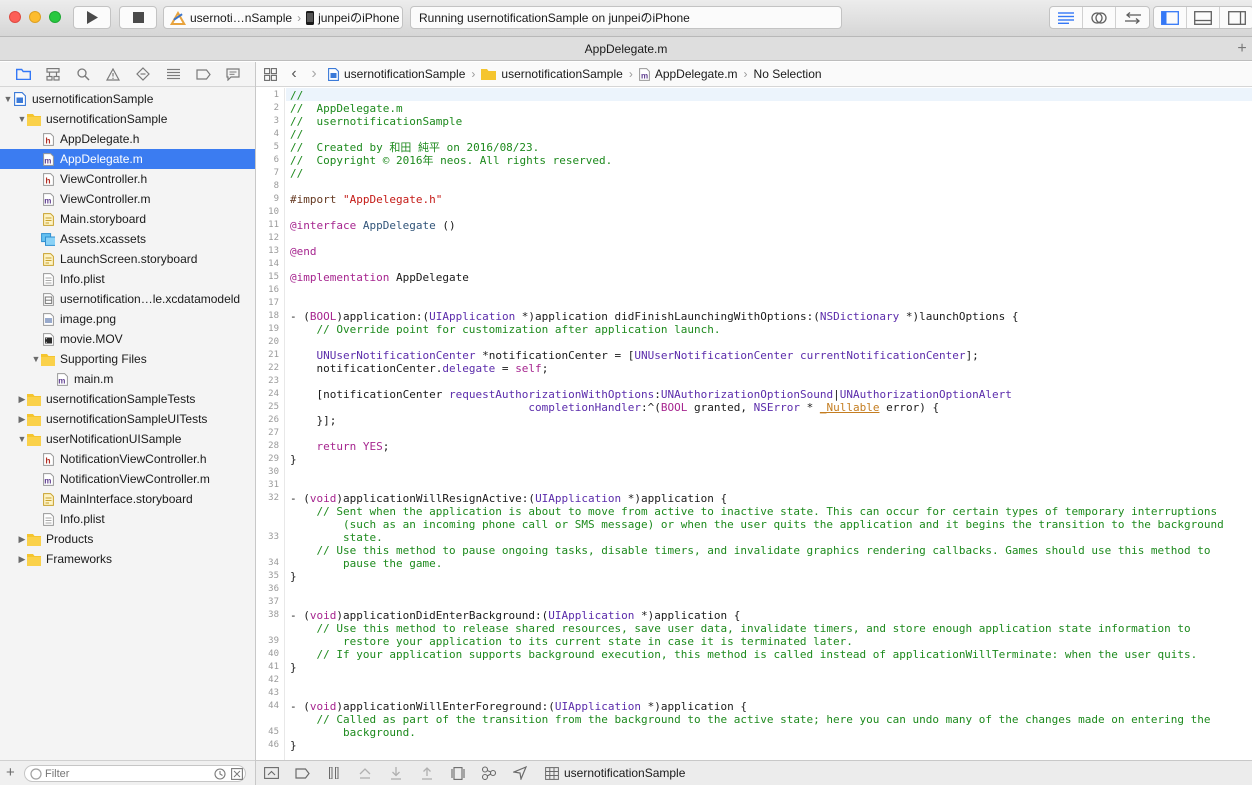  I want to click on tree-file-row: Main.storyboard, so click(127, 219).